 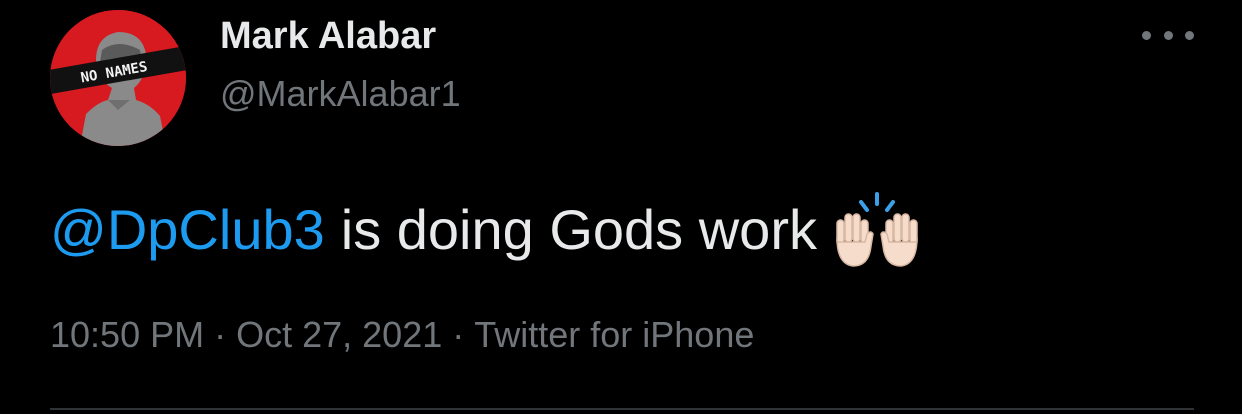 I want to click on avatar: NO NAMES, so click(x=118, y=78).